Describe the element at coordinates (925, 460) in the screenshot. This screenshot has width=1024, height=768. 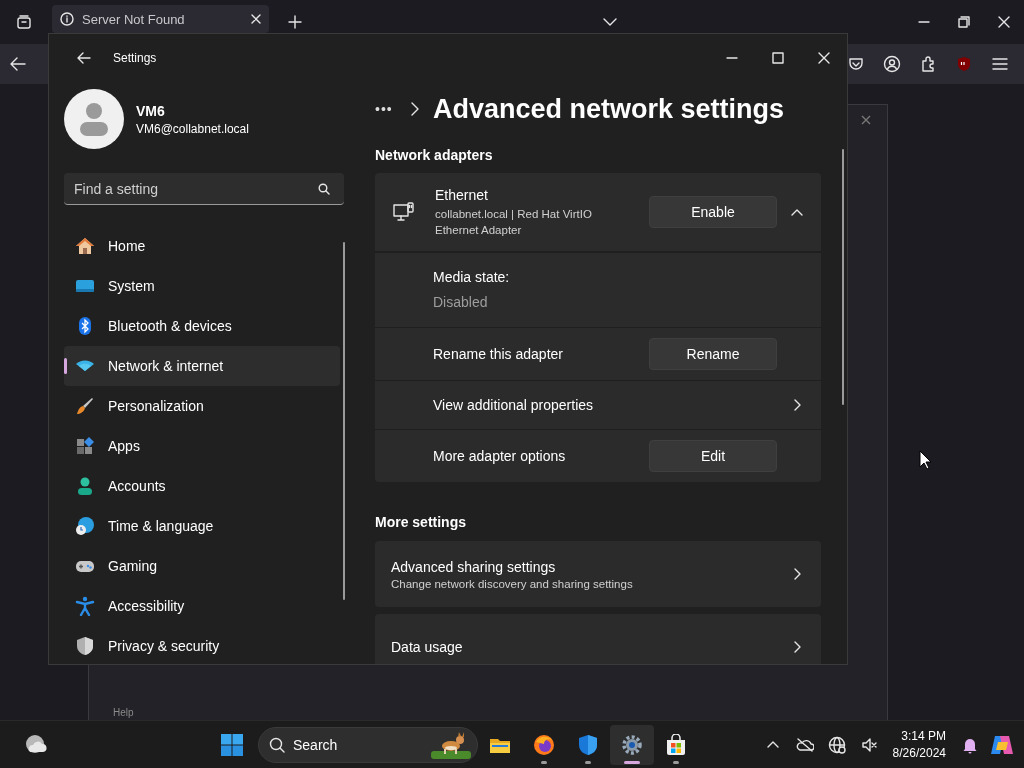
I see `pointer-cursor-icon` at that location.